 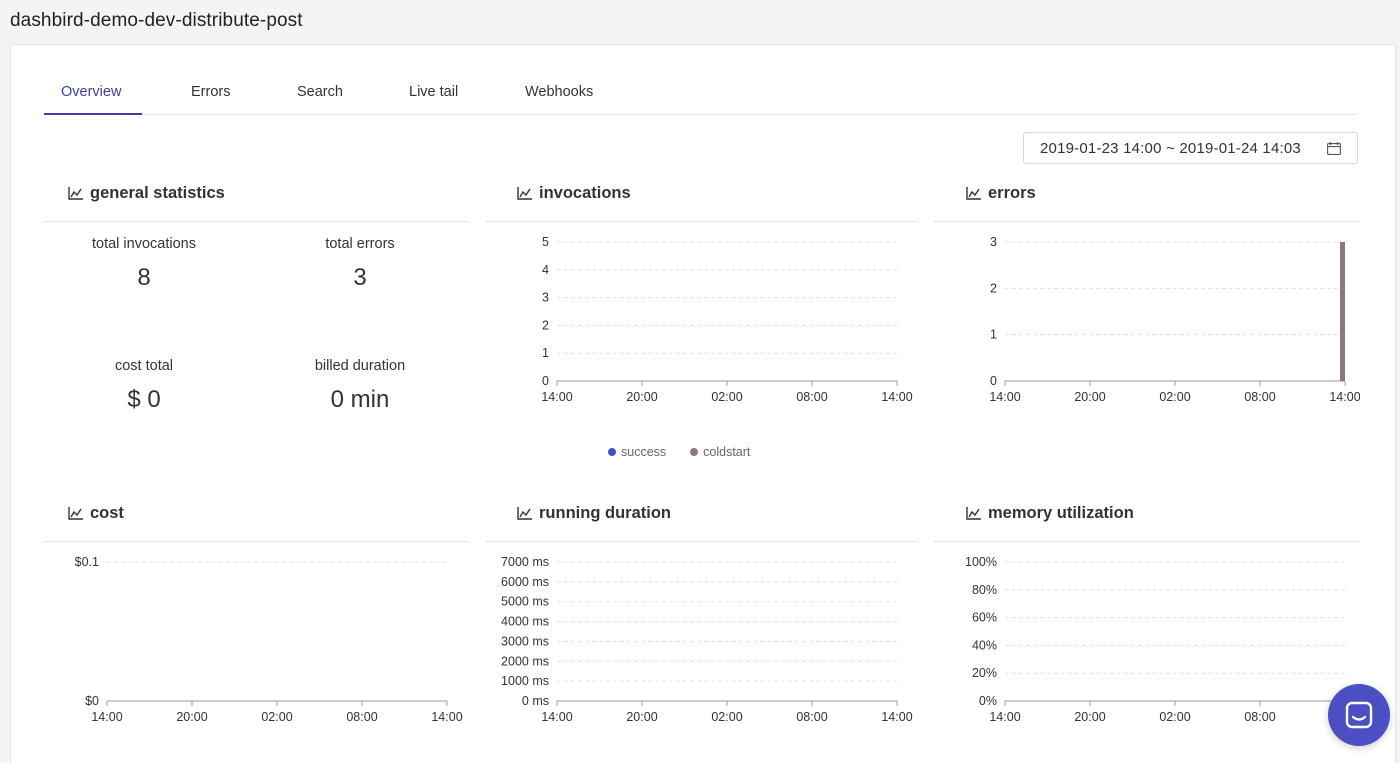 I want to click on memory-utilization-header: memory utilization, so click(x=1050, y=513).